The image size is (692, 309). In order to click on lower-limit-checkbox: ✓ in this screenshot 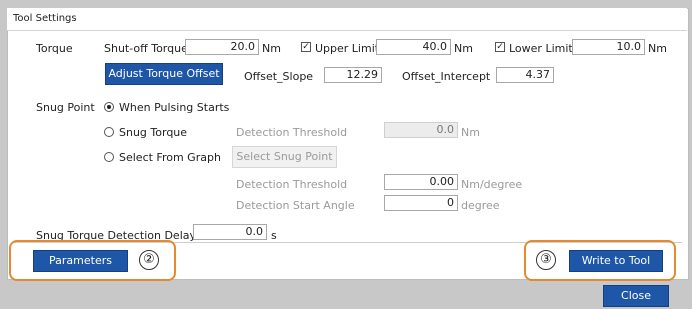, I will do `click(500, 47)`.